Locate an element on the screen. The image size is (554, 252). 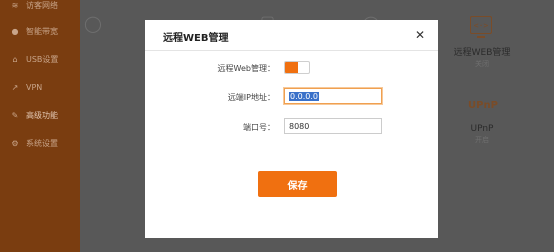
sidebar-item-label: USB设置 is located at coordinates (42, 59).